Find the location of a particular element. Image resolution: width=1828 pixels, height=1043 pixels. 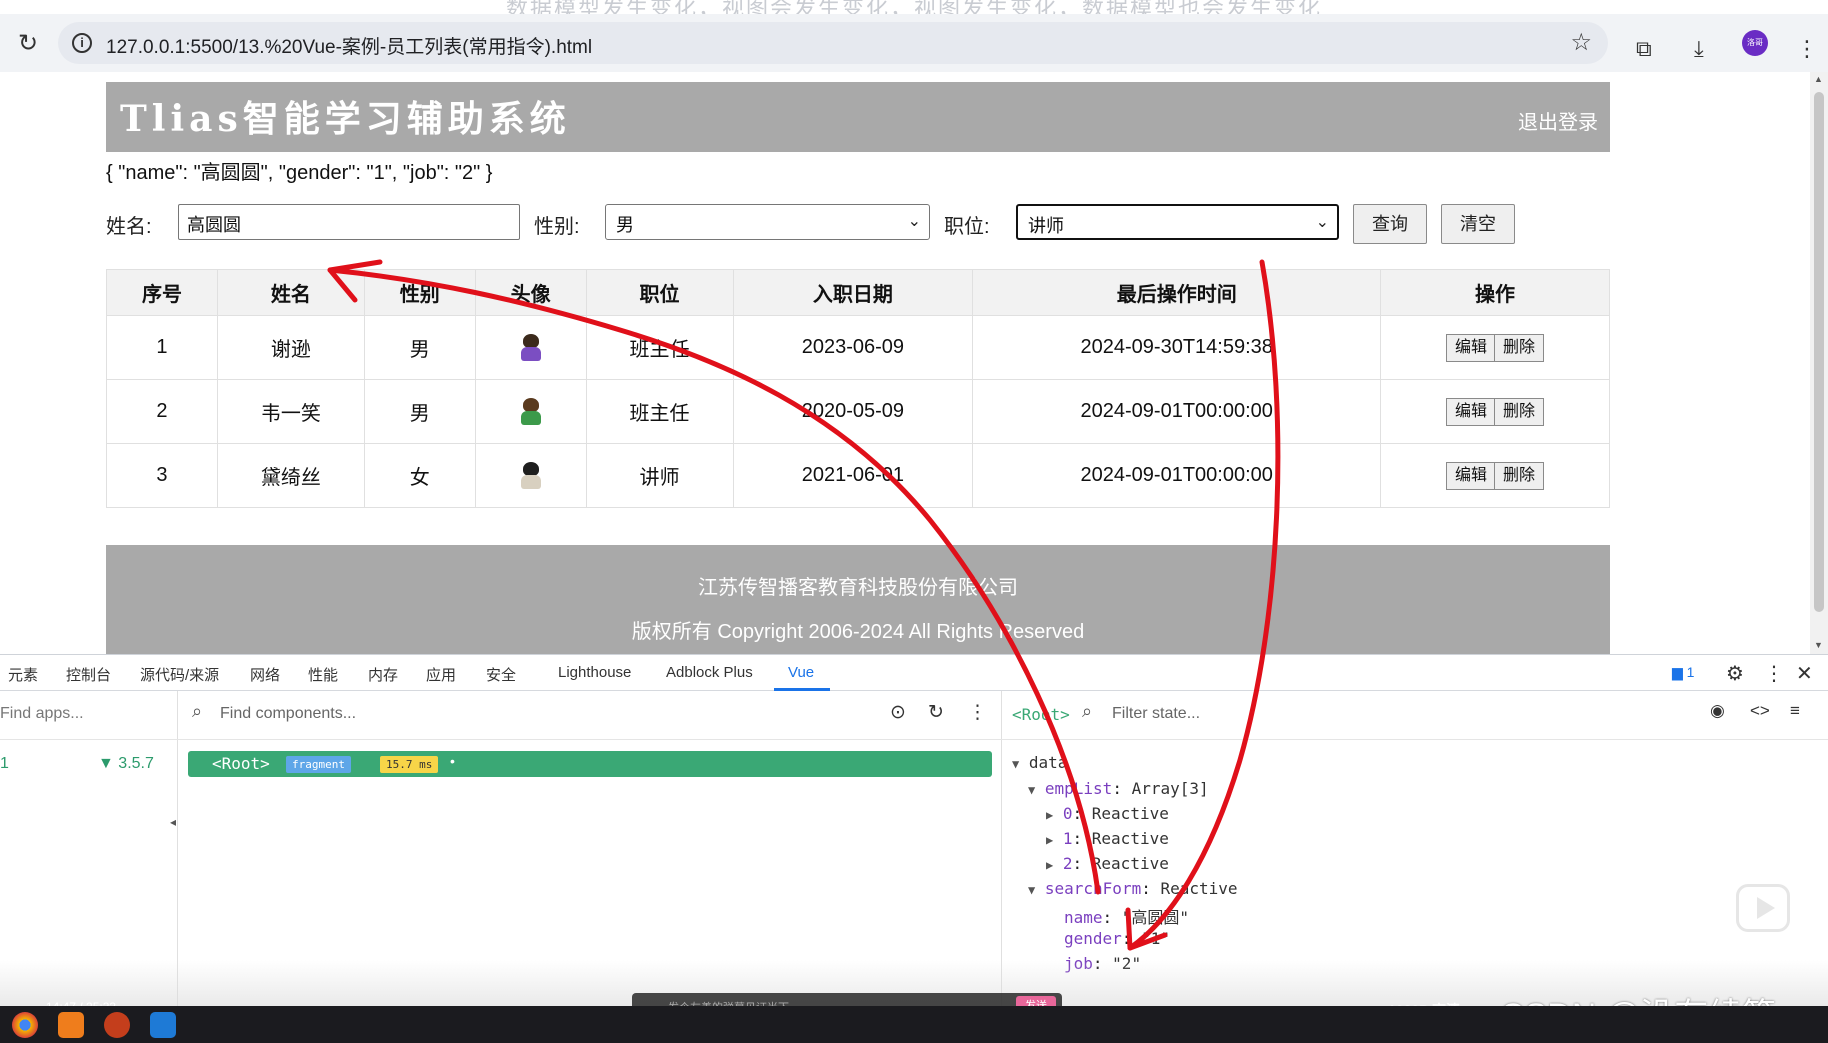

tab-elements: 元素 is located at coordinates (23, 674).